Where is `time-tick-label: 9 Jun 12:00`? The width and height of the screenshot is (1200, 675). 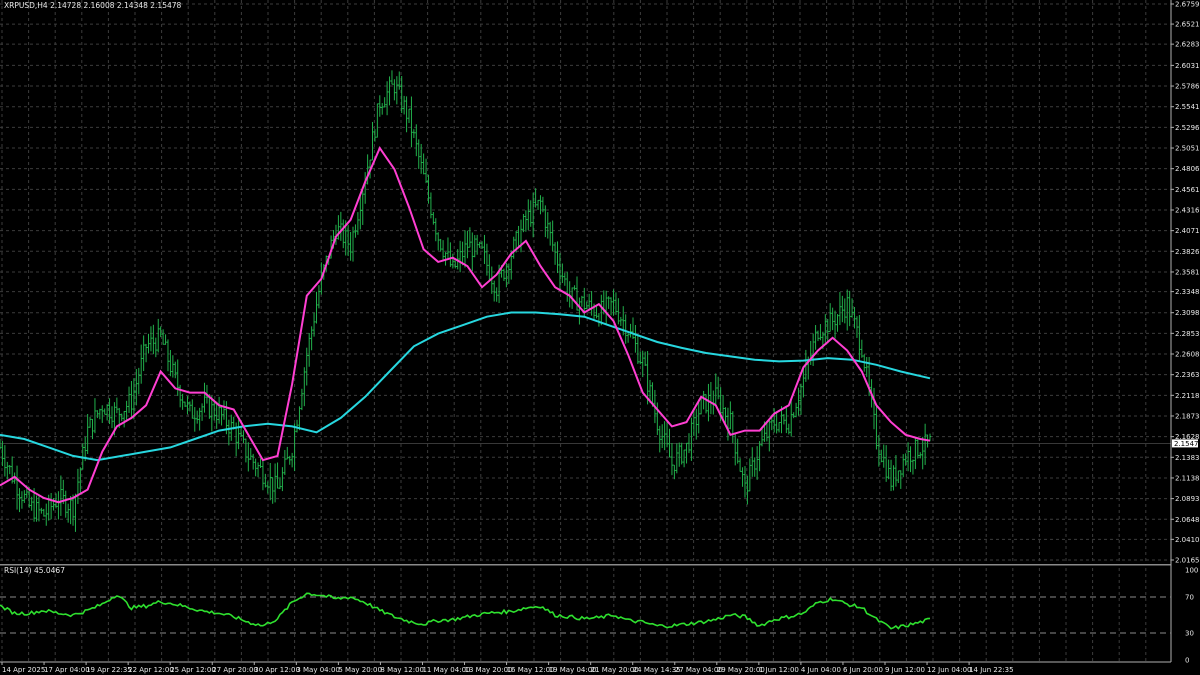 time-tick-label: 9 Jun 12:00 is located at coordinates (905, 670).